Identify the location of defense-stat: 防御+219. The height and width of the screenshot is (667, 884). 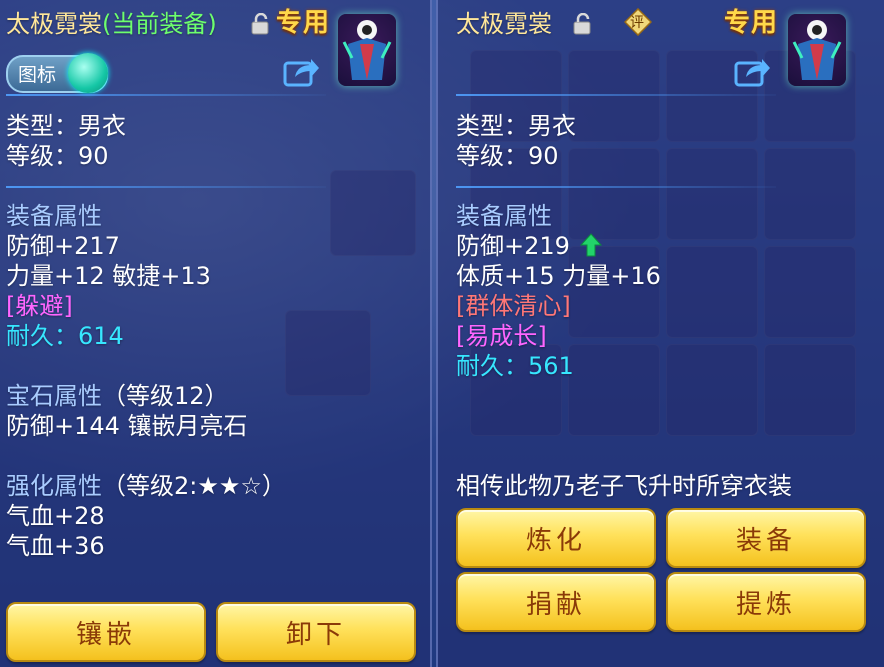
(513, 246).